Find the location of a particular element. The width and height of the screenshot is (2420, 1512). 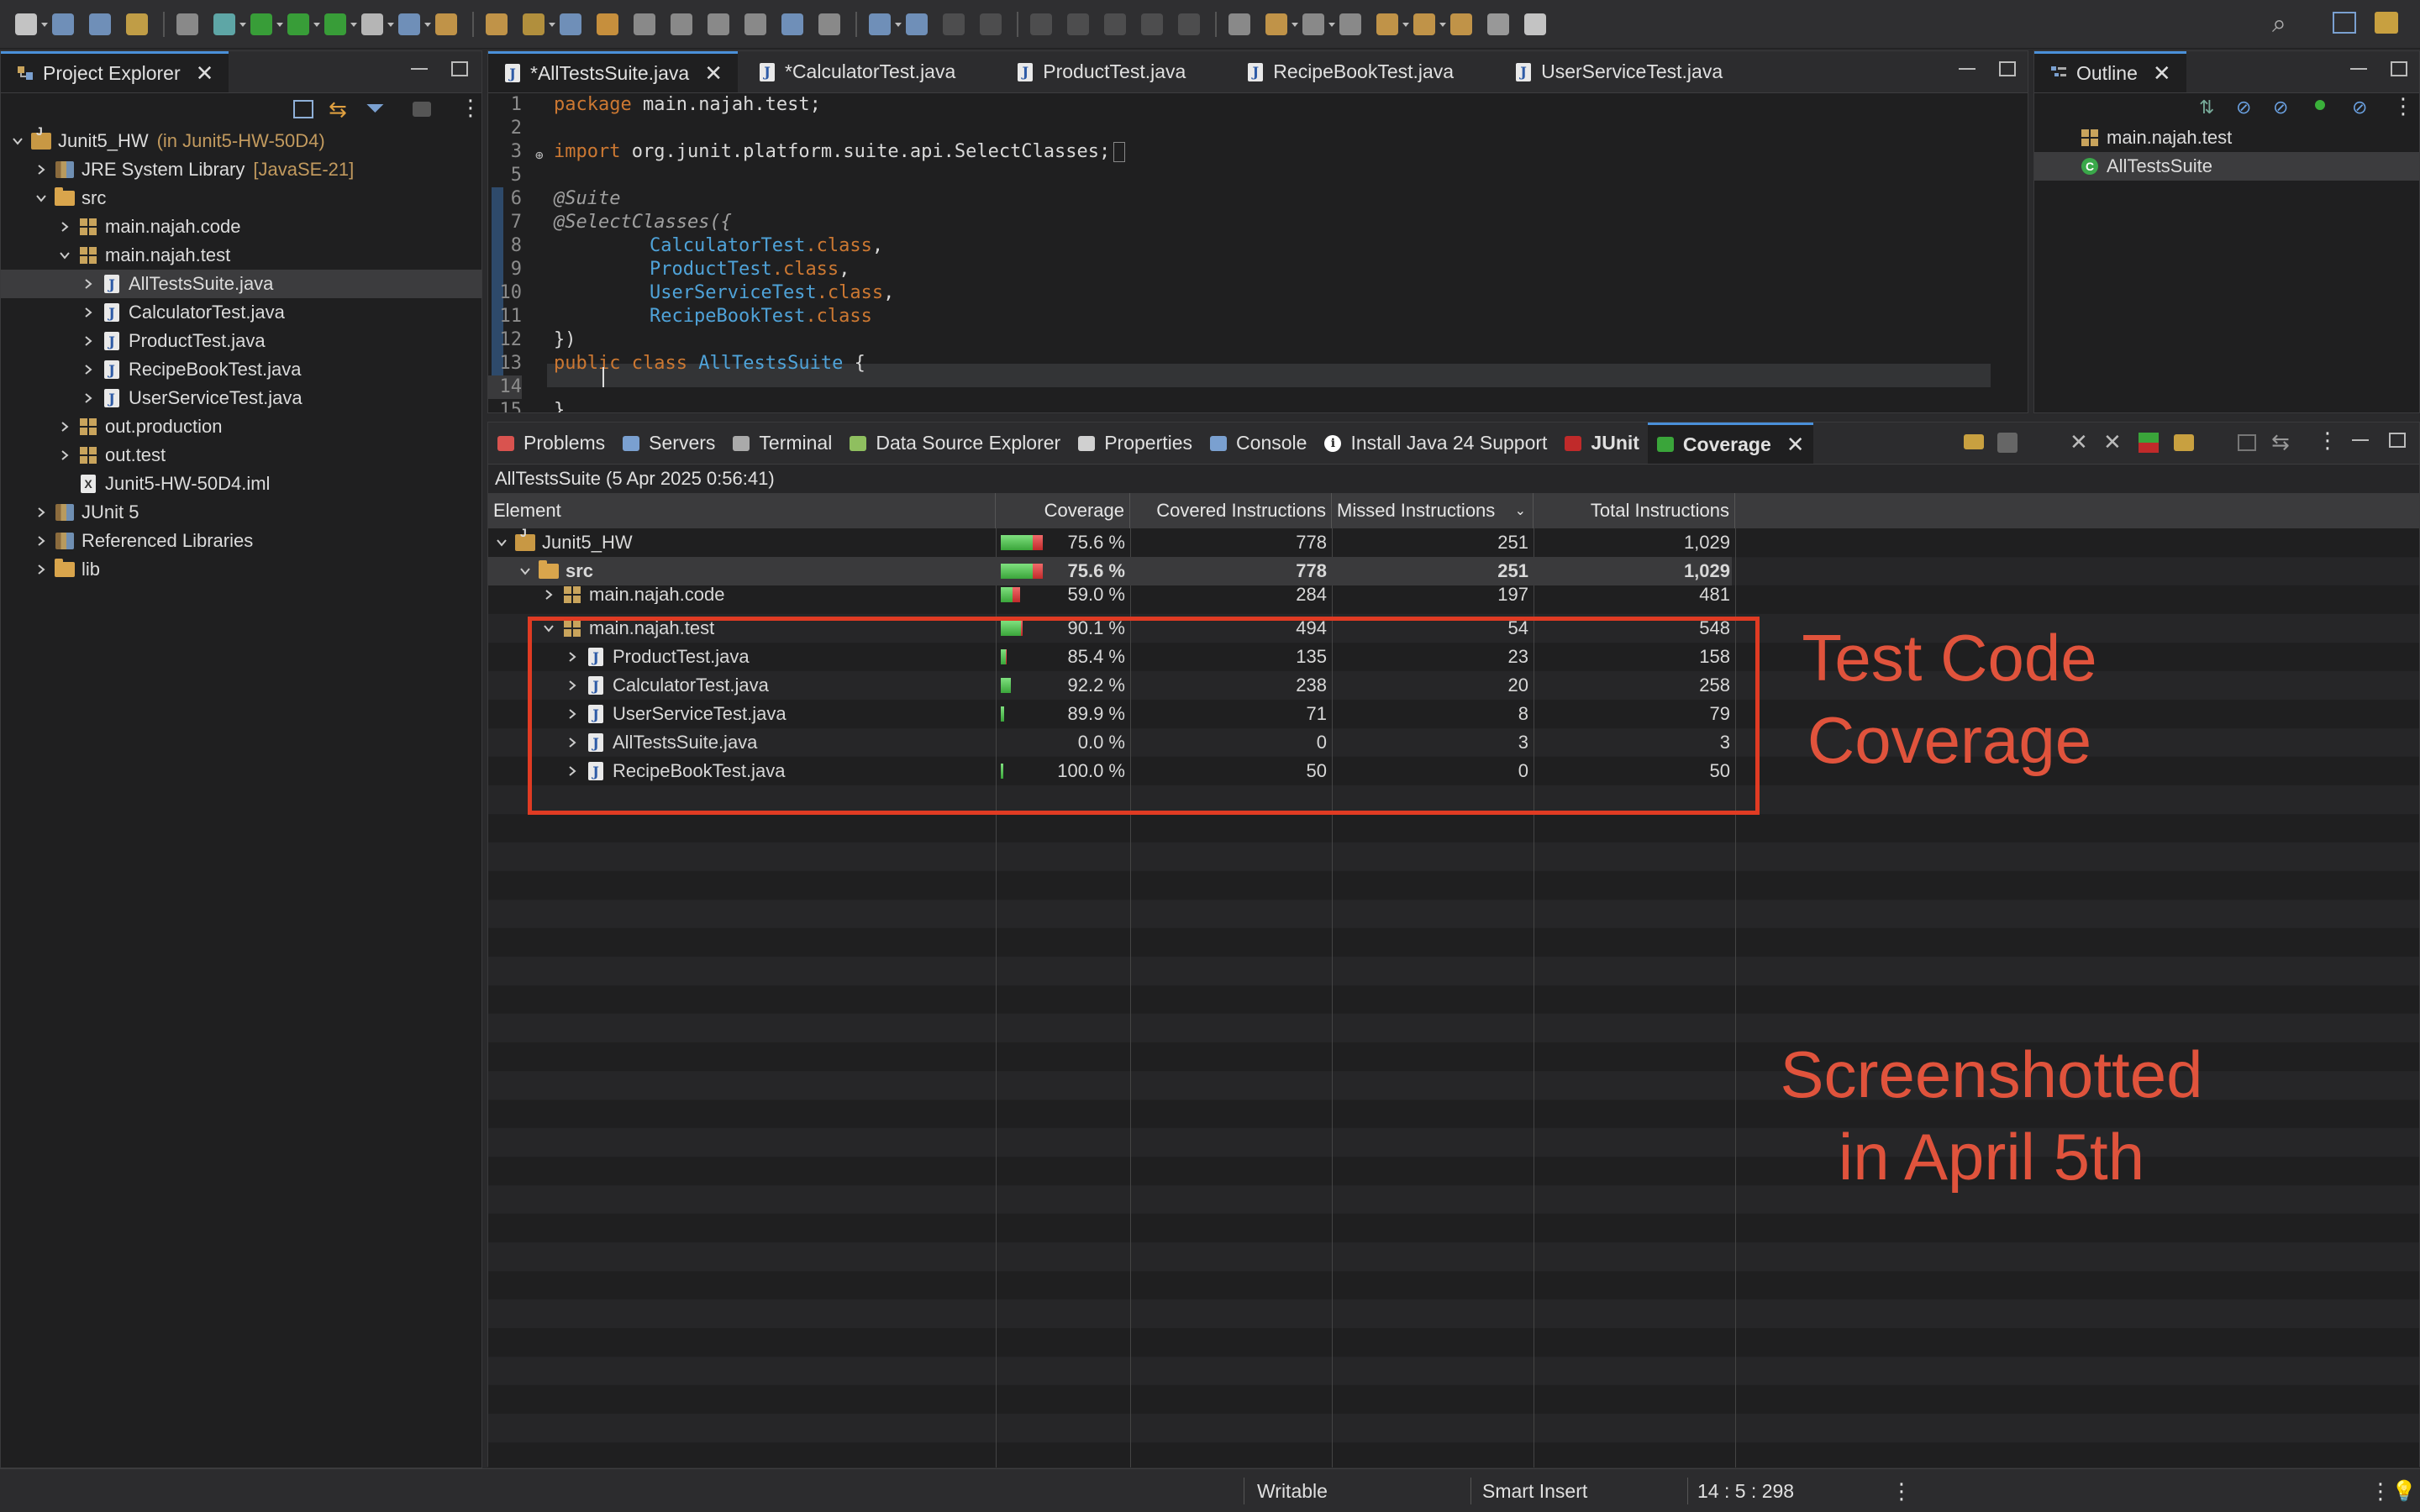

forward-icon is located at coordinates (1428, 24).